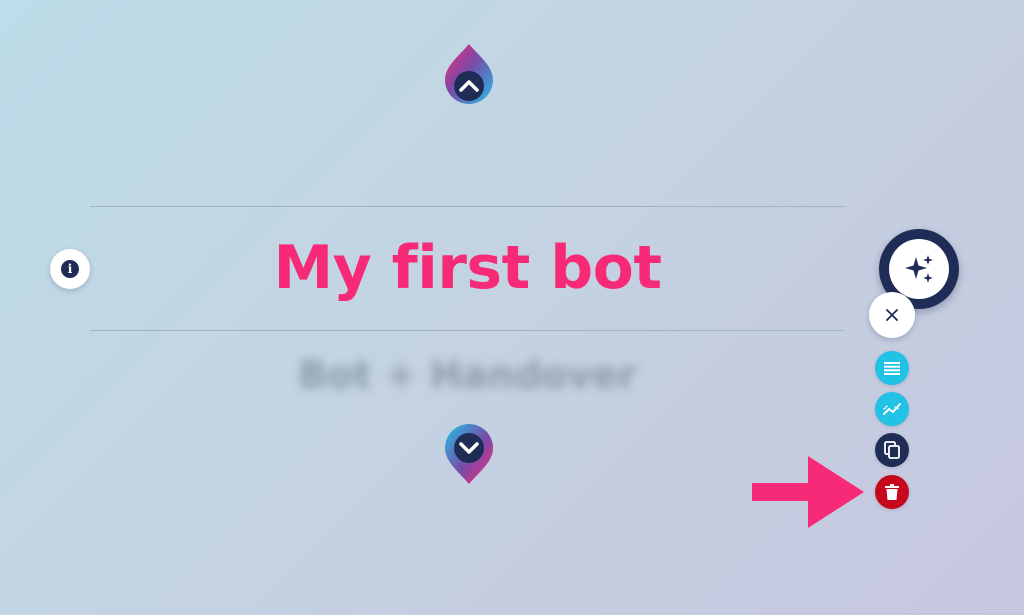 Image resolution: width=1024 pixels, height=615 pixels. I want to click on trash-icon, so click(892, 492).